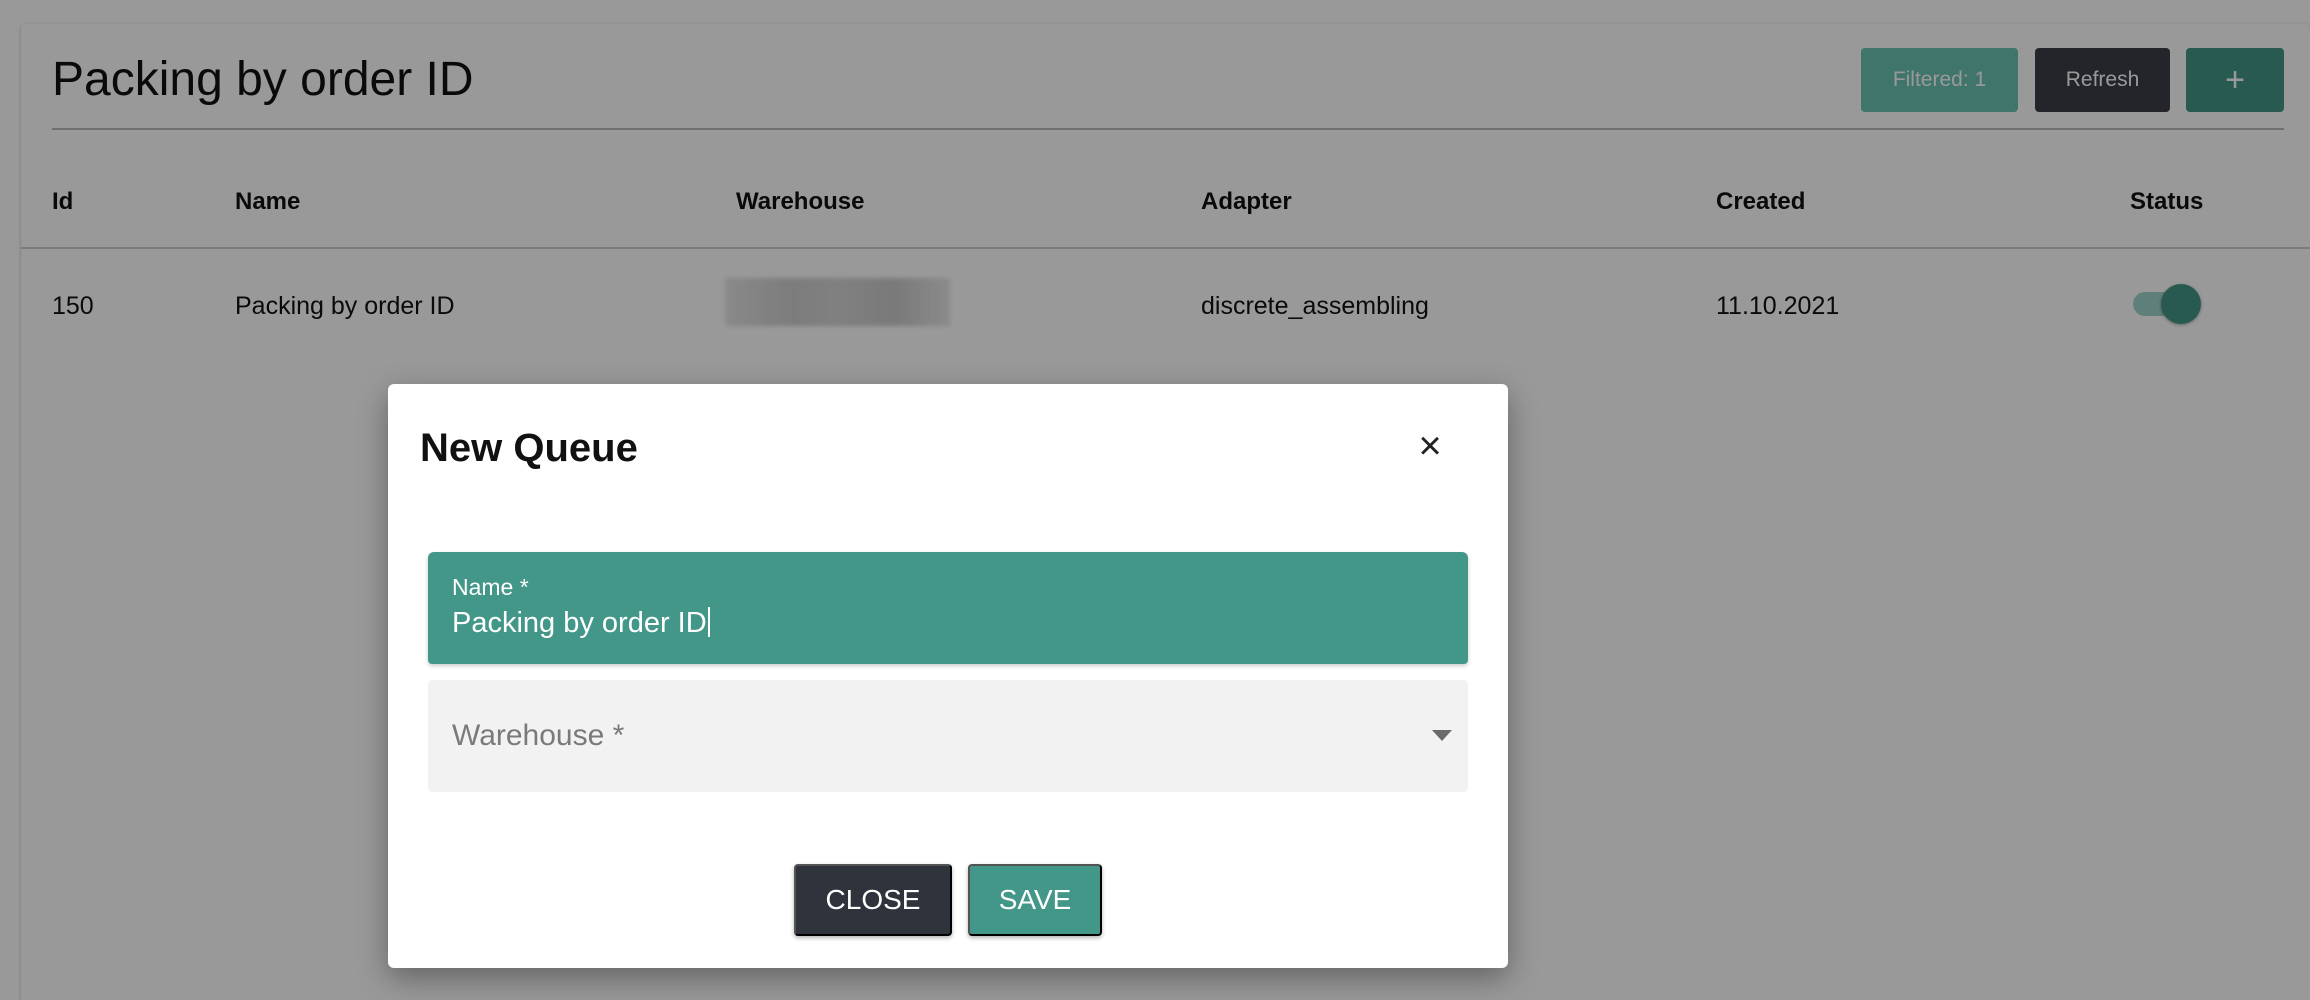 The height and width of the screenshot is (1000, 2310). I want to click on text-caret, so click(708, 622).